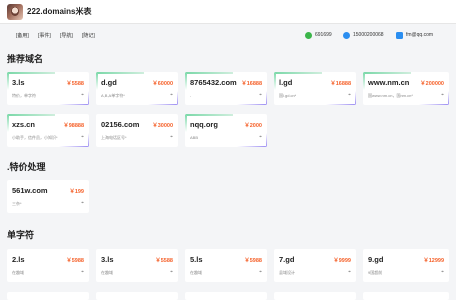  Describe the element at coordinates (287, 259) in the screenshot. I see `domain-name: 7.gd` at that location.